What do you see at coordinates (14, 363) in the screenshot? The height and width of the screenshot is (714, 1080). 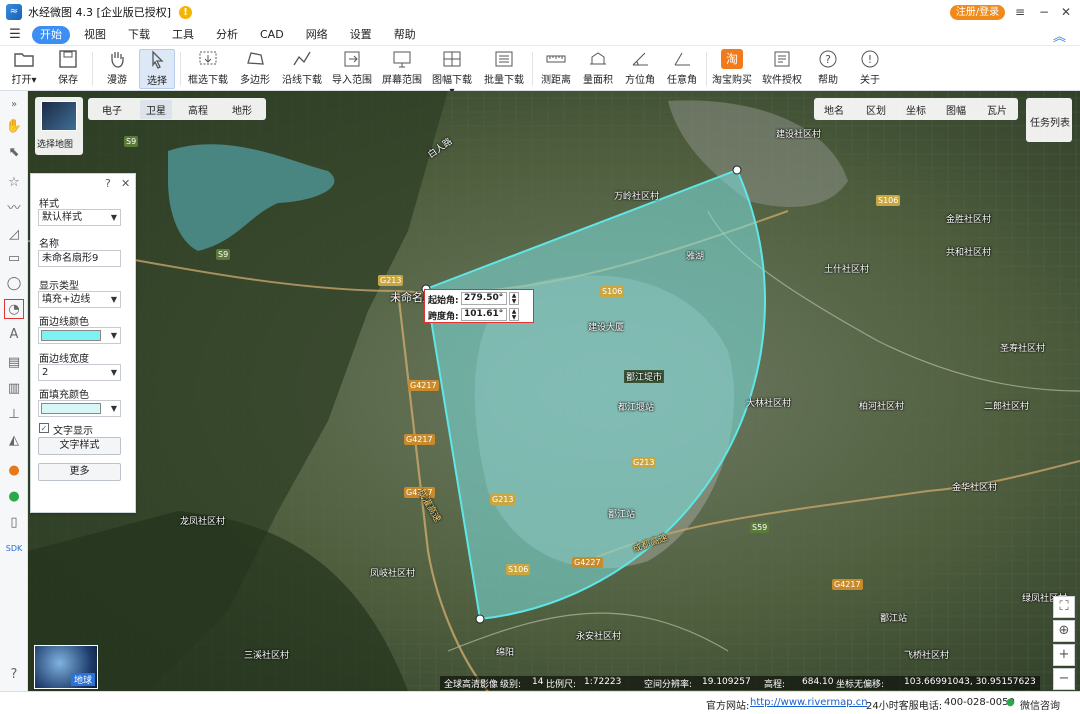 I see `layer-icon: ▤` at bounding box center [14, 363].